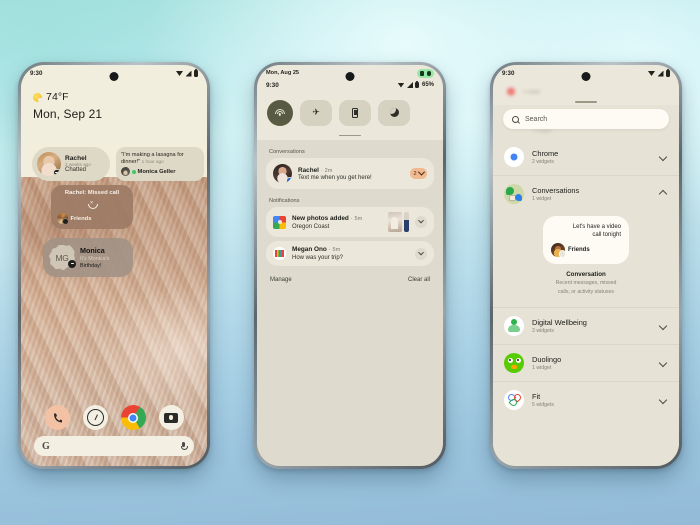 The image size is (700, 525). I want to click on contact-name: Monica, so click(92, 251).